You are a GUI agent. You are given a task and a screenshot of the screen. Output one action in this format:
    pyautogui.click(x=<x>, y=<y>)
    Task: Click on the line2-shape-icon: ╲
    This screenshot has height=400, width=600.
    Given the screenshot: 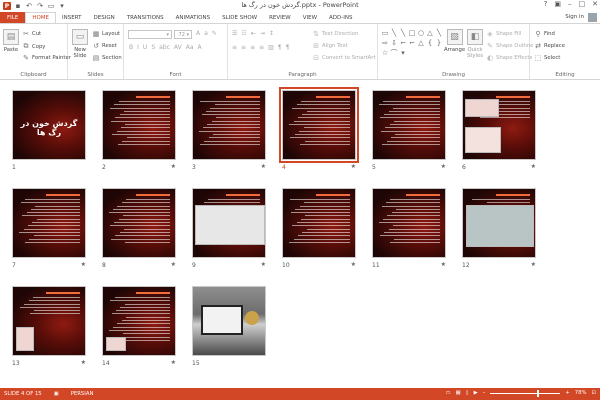 What is the action you would take?
    pyautogui.click(x=403, y=32)
    